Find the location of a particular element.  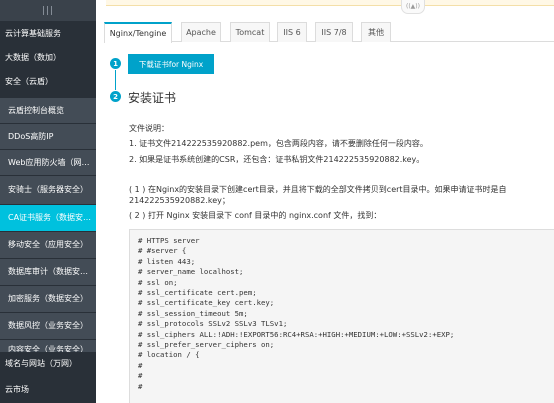

sound-icon: ((▲)) is located at coordinates (413, 7).